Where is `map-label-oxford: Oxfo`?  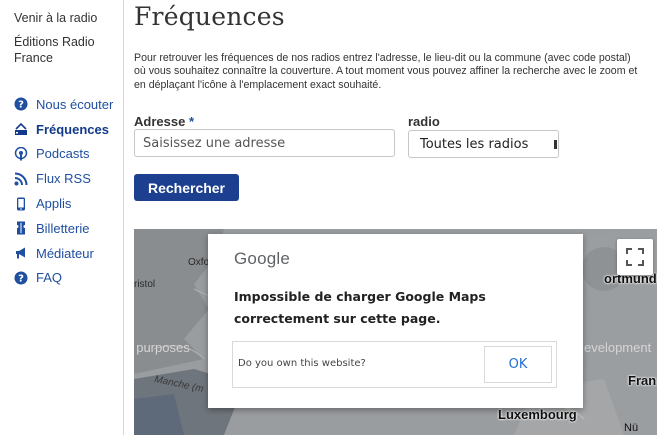 map-label-oxford: Oxfo is located at coordinates (199, 262).